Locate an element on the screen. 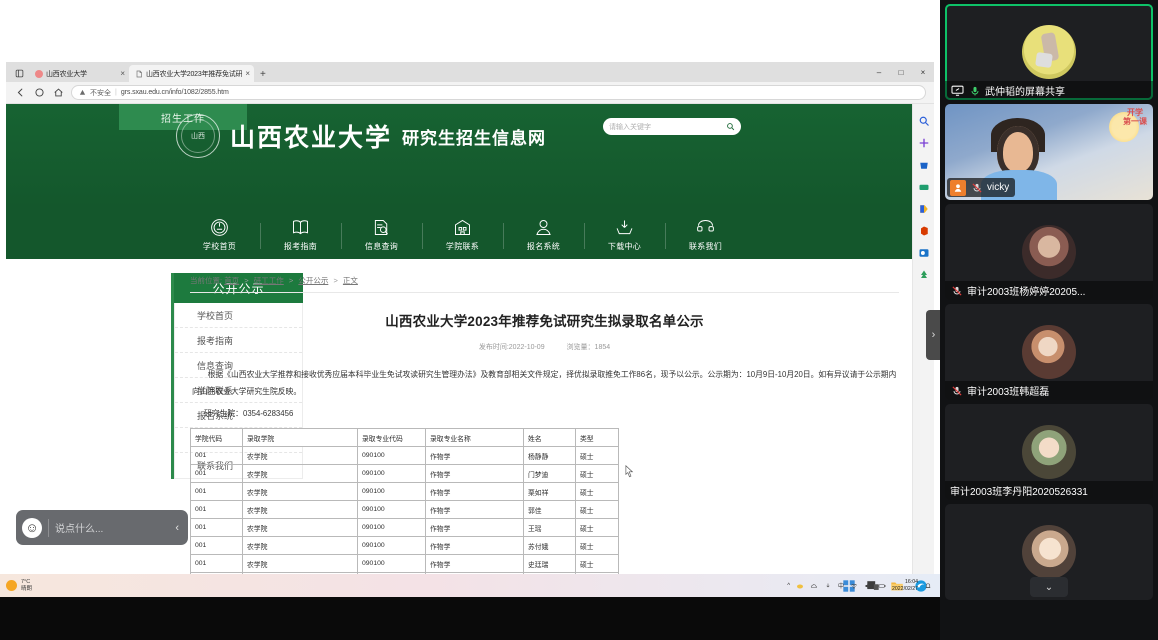 Image resolution: width=1158 pixels, height=640 pixels. nav-item-guide: 报考指南 is located at coordinates (300, 234).